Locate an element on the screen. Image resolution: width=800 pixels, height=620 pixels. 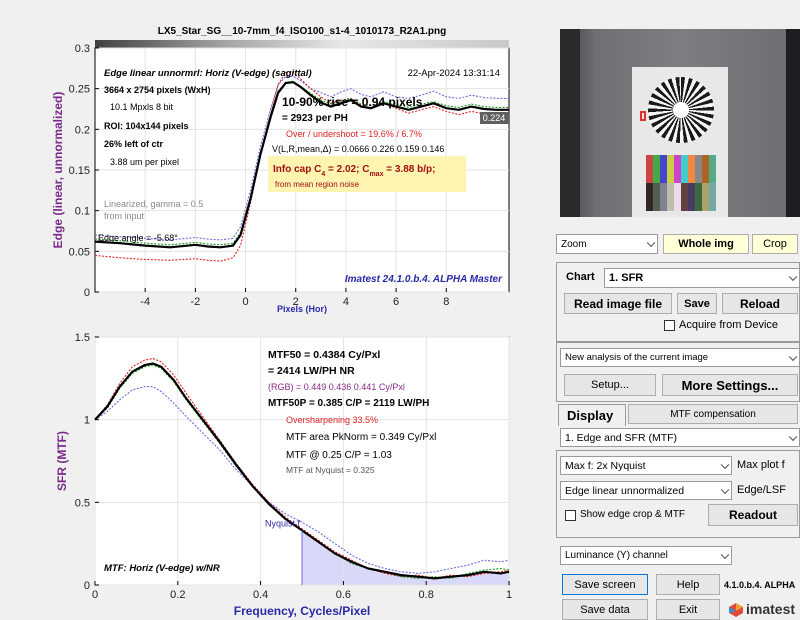
edge-x-axis-label: Pixels (Hor) is located at coordinates (302, 309).